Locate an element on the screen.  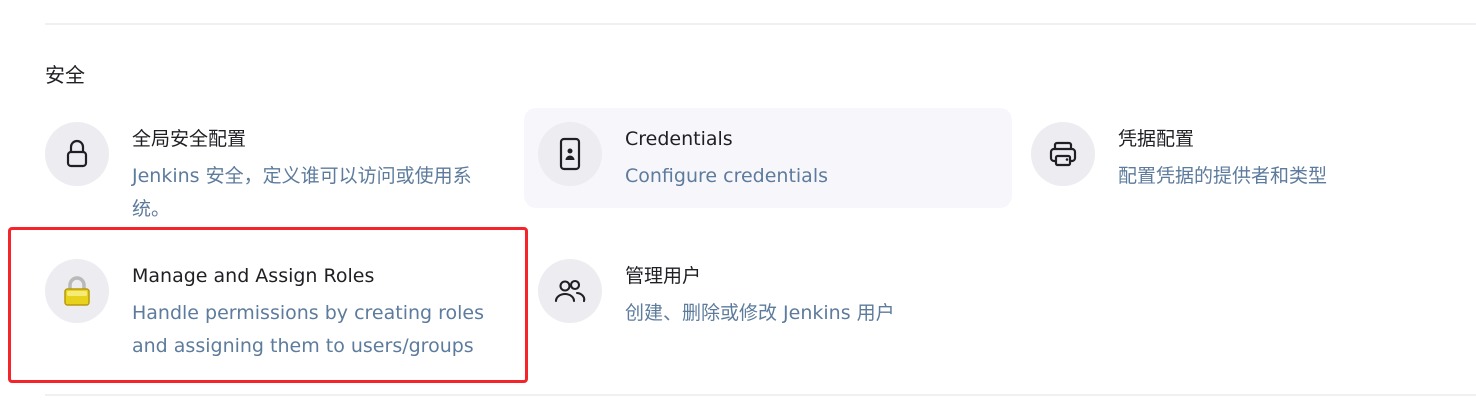
item-credential-providers: 凭据配置 配置凭据的提供者和类型 is located at coordinates (1246, 158).